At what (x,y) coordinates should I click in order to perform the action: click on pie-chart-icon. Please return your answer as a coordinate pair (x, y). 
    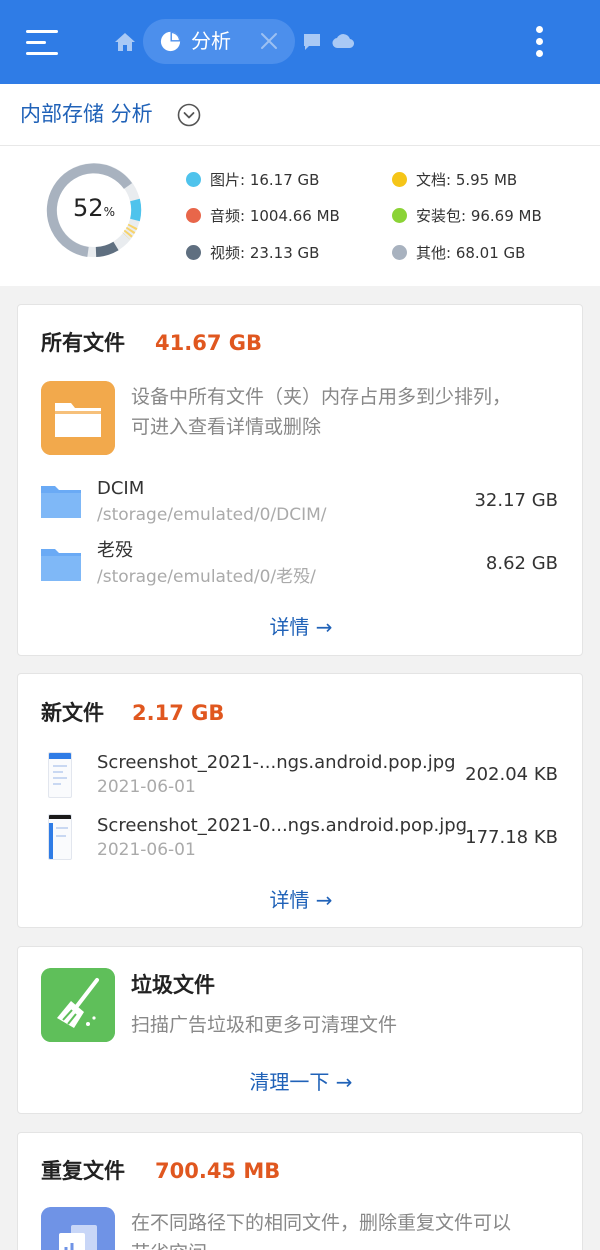
    Looking at the image, I should click on (170, 41).